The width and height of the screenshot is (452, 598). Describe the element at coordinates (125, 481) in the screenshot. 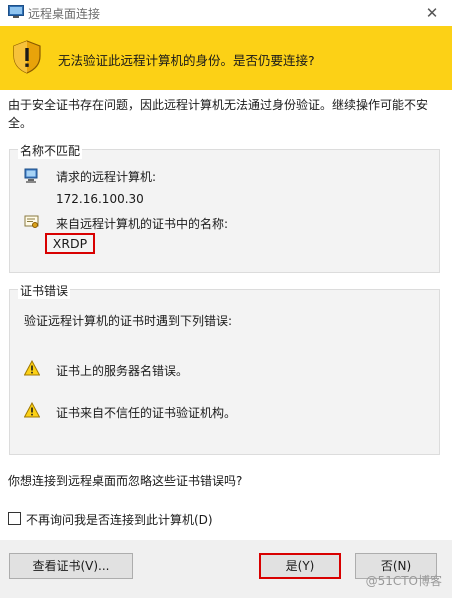

I see `connect-question: 你想连接到远程桌面而忽略这些证书错误吗?` at that location.